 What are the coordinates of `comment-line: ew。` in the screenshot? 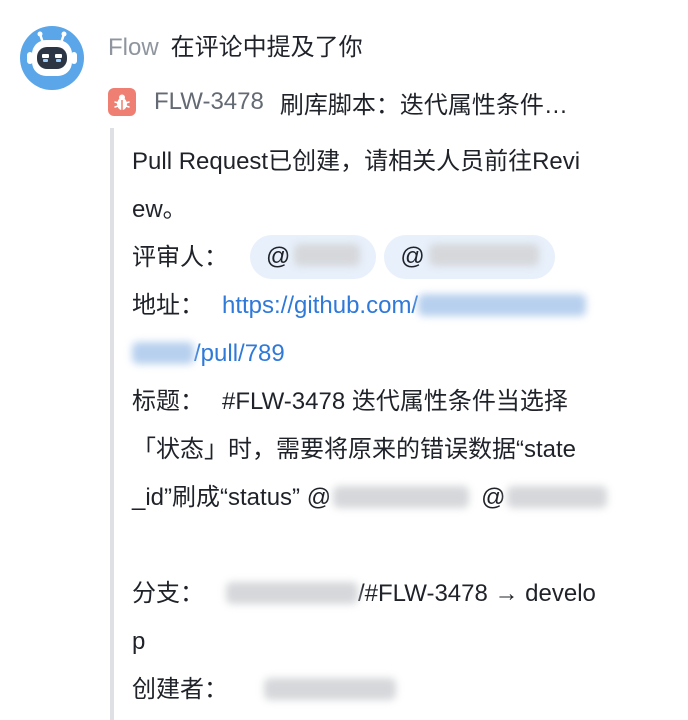 It's located at (159, 209).